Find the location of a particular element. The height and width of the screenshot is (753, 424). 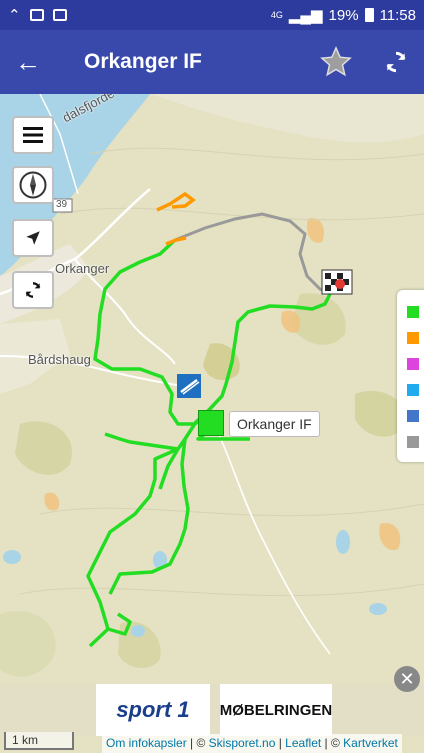

map-refresh-button is located at coordinates (33, 290).